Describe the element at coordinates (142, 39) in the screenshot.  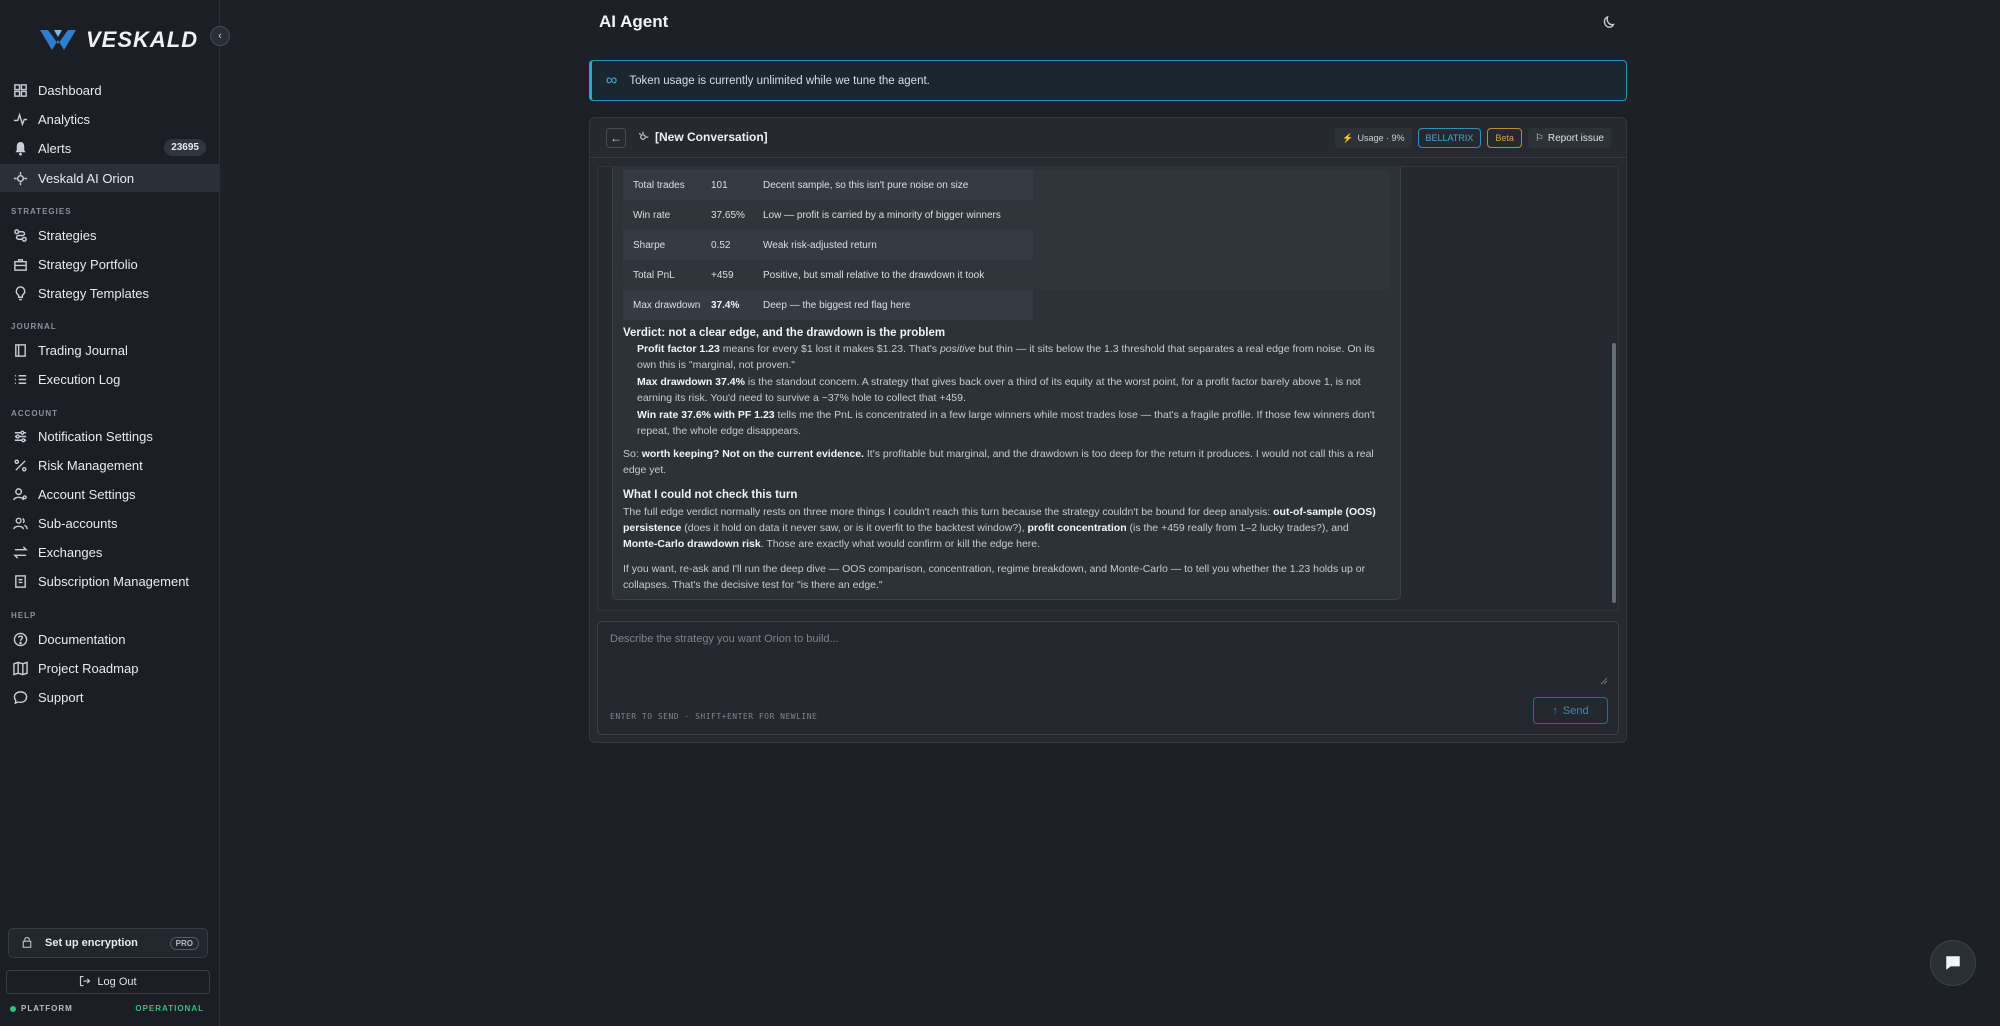
I see `brand-name: VESKALD` at that location.